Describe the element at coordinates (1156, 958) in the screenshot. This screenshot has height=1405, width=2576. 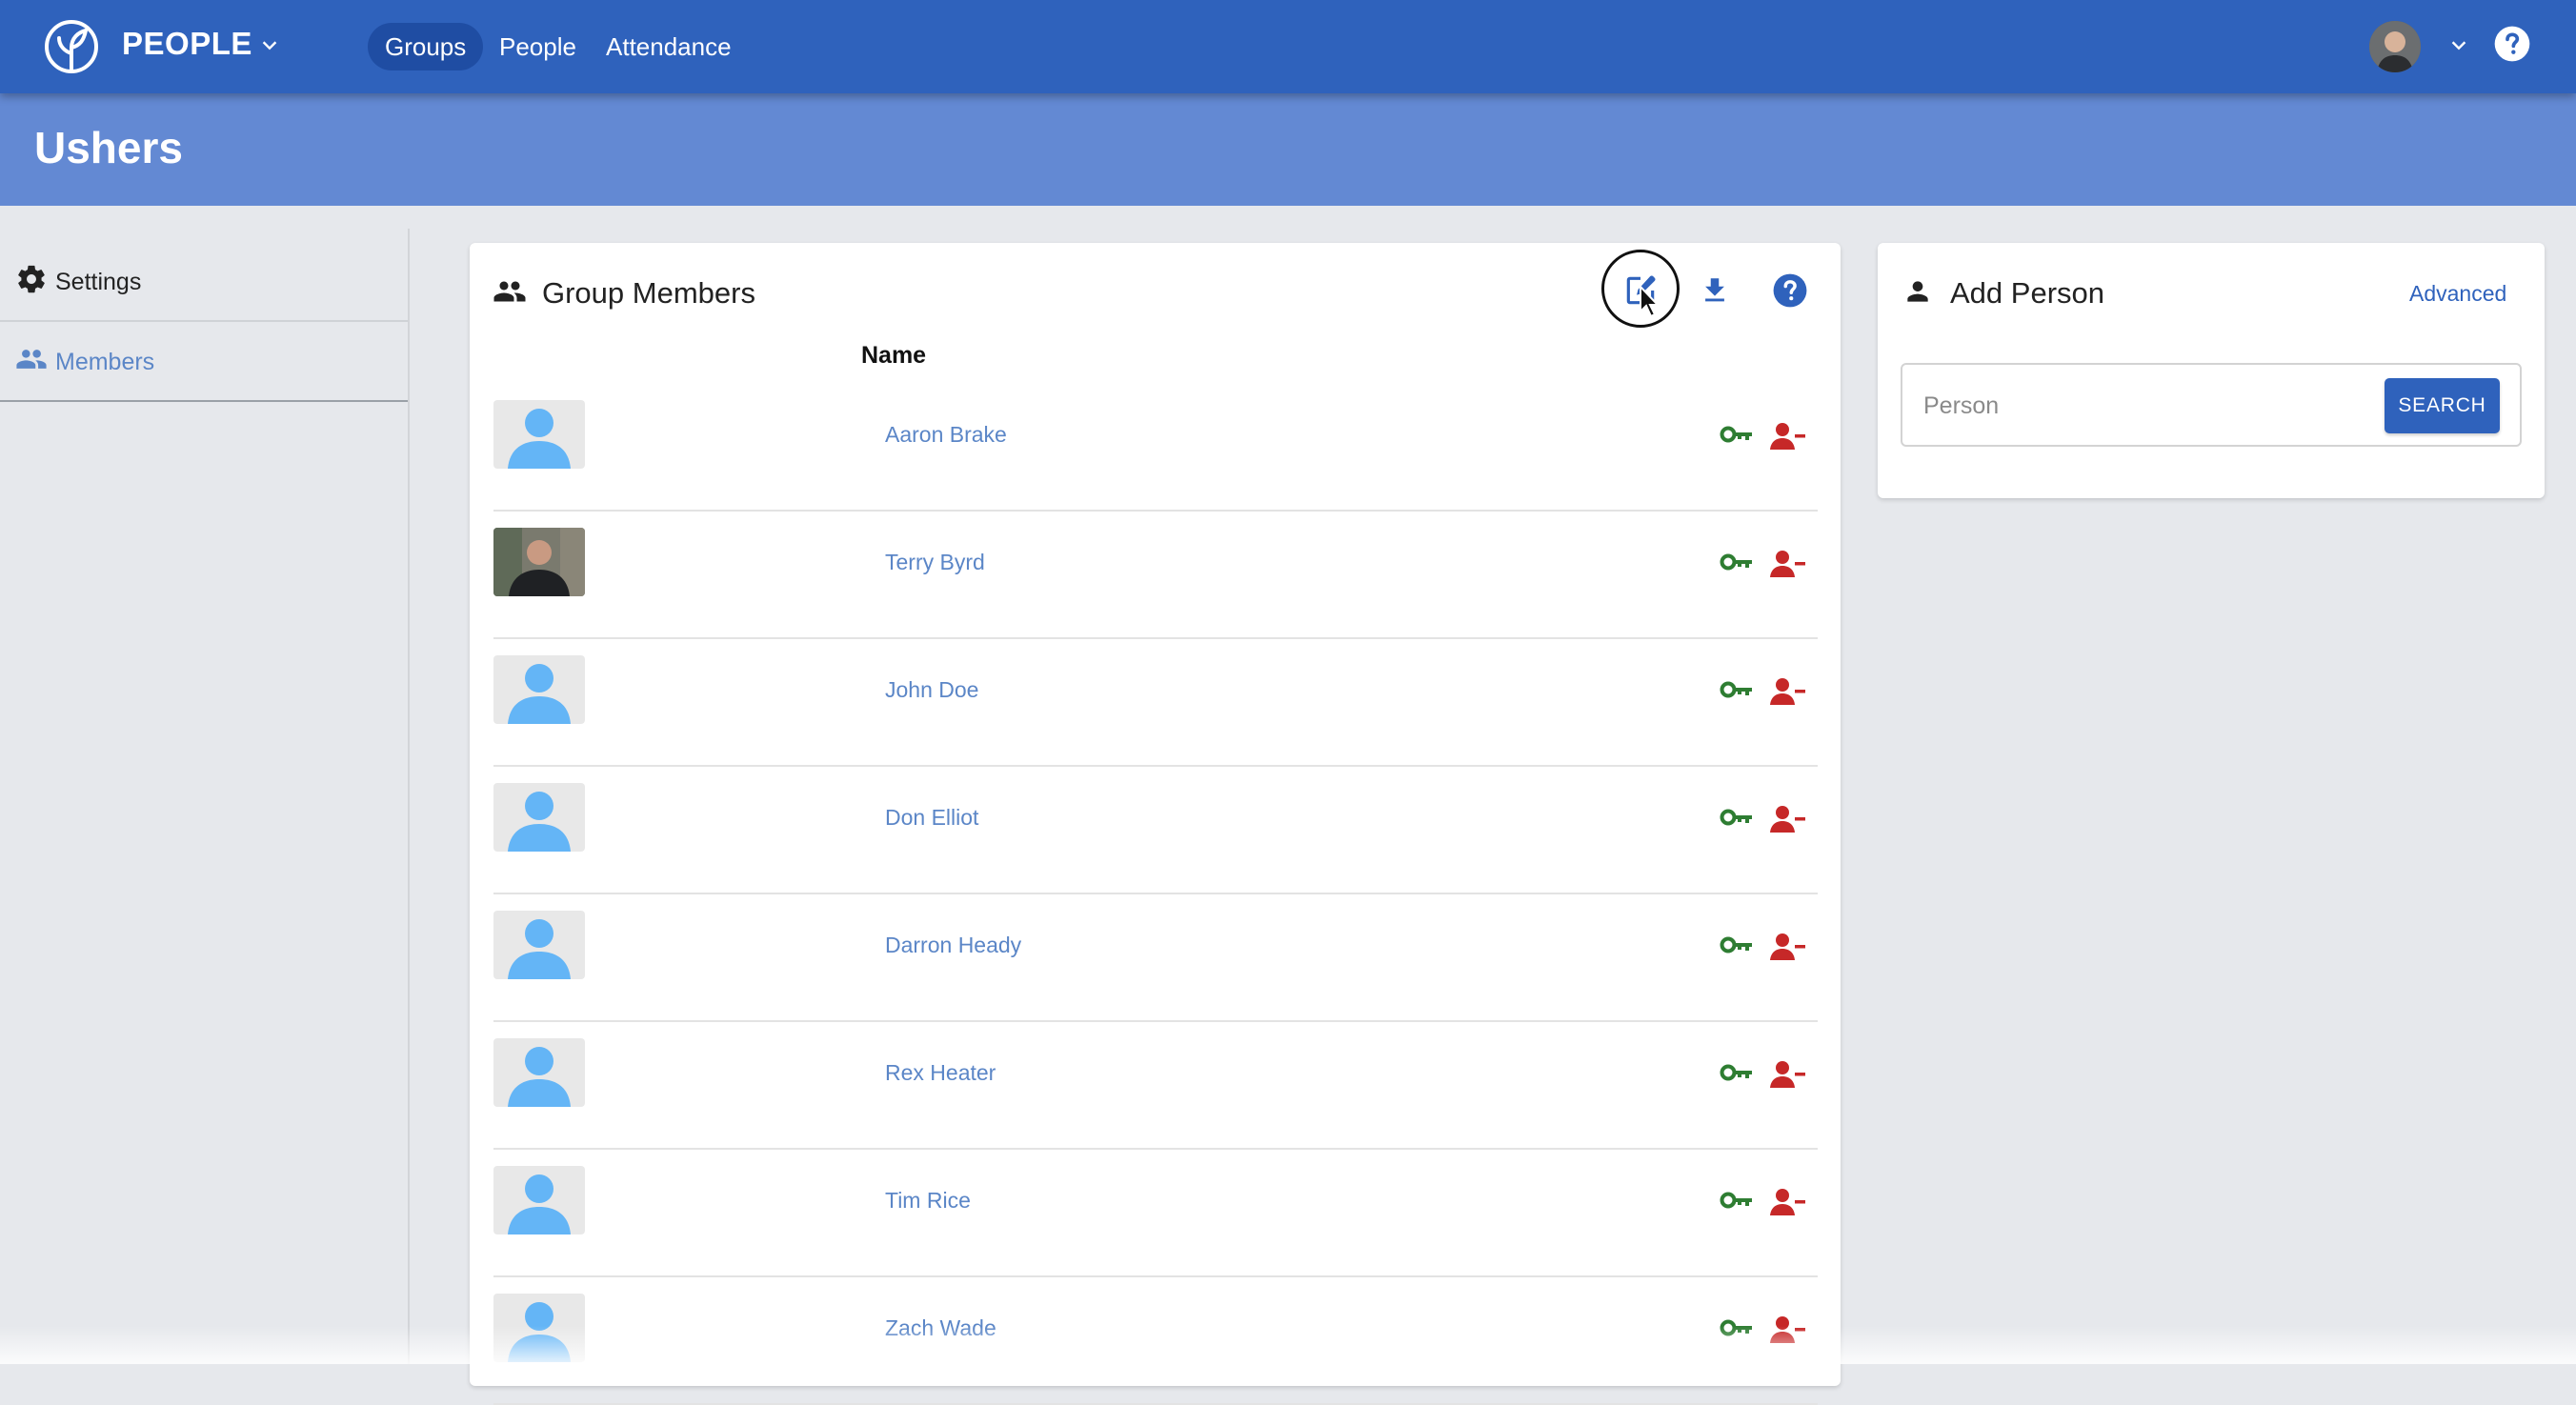
I see `table-row: Darron Heady` at that location.